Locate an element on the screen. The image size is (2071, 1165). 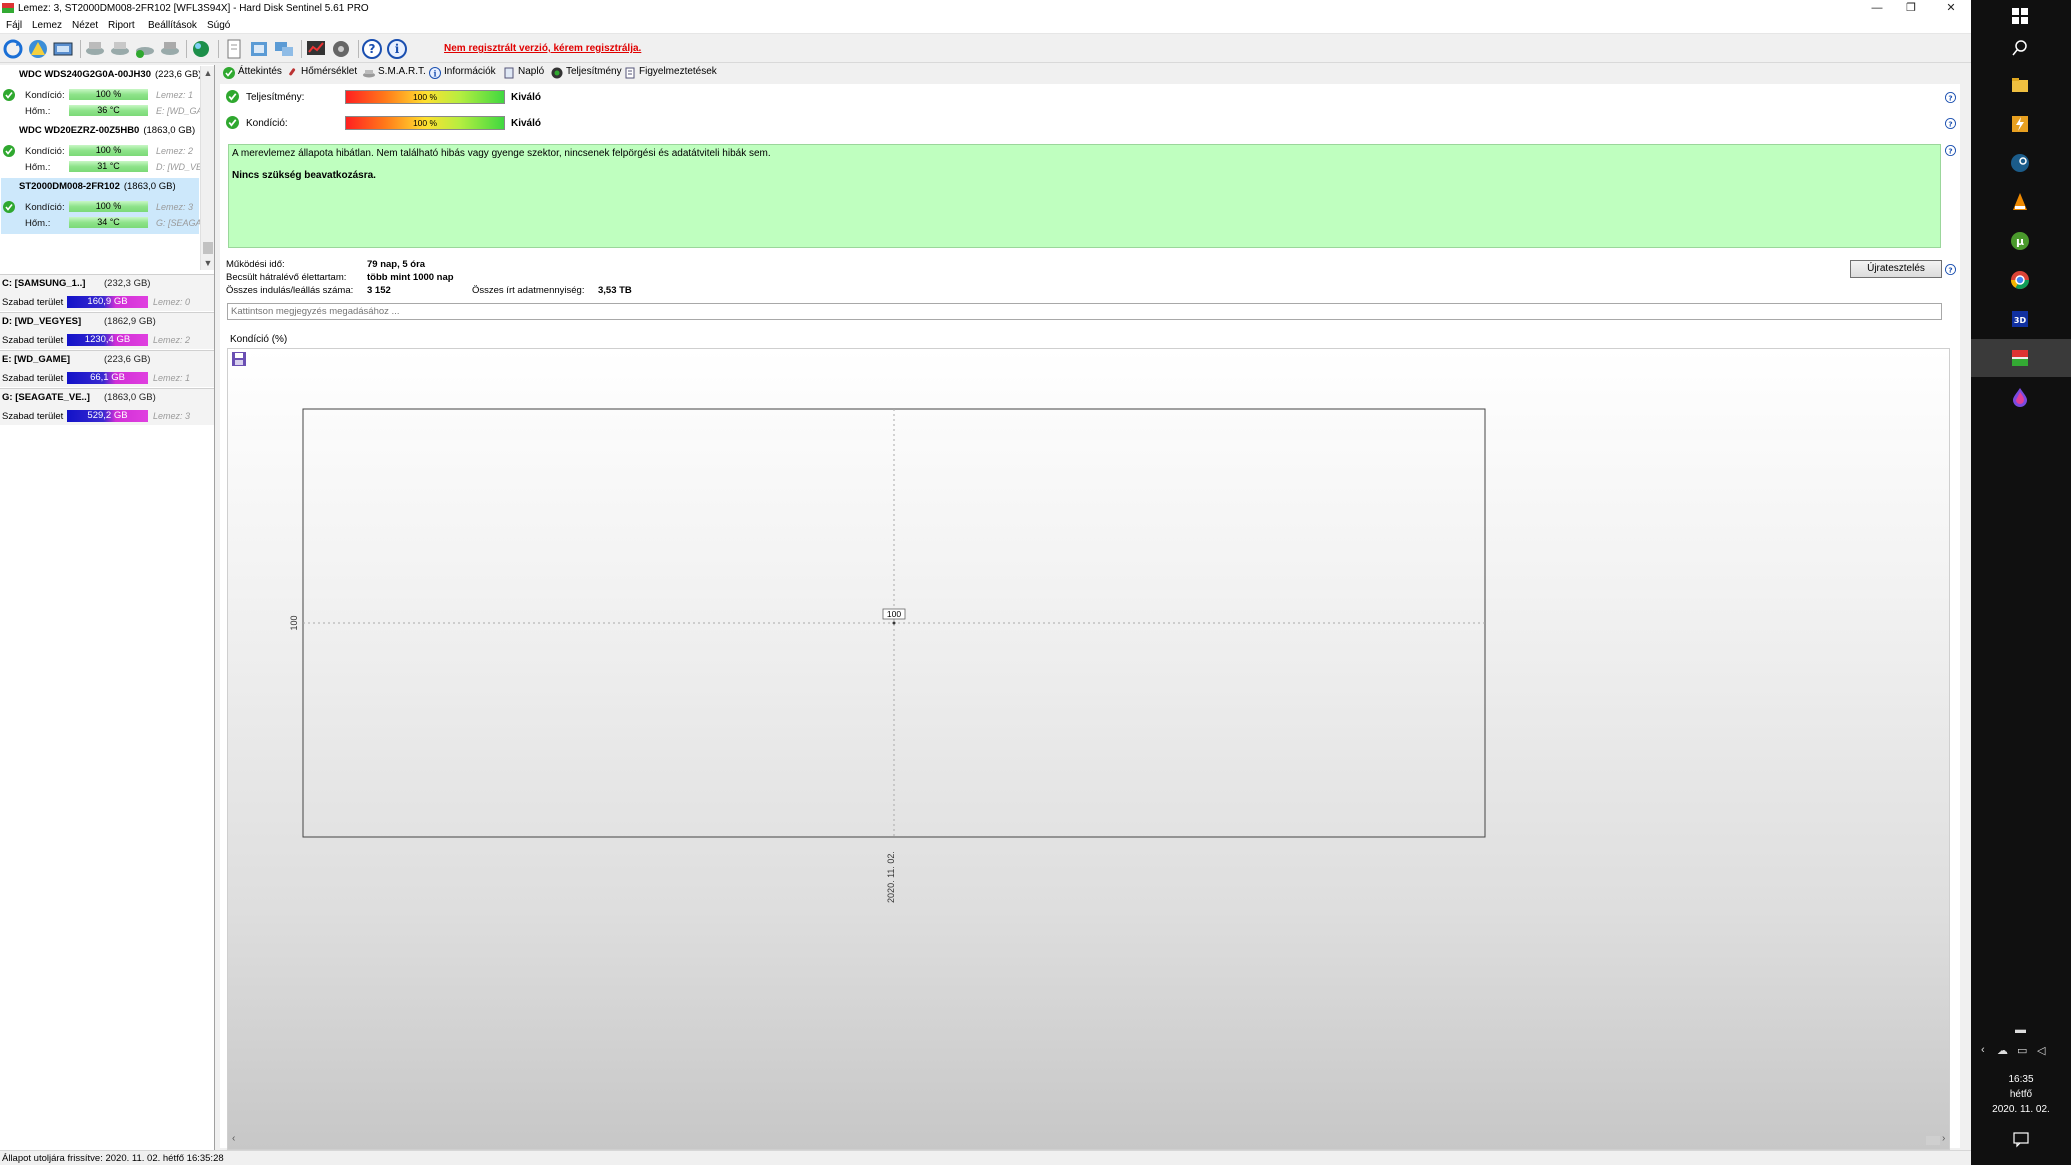
disk-name-2: WDC WD20EZRZ-00Z5HB0 (1863,0 GB) is located at coordinates (107, 130).